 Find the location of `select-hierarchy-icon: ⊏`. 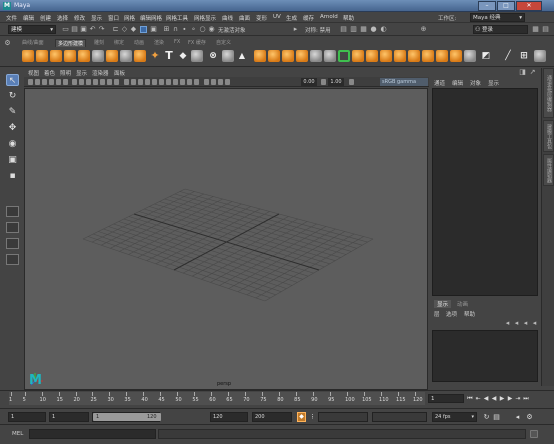

select-hierarchy-icon: ⊏ is located at coordinates (115, 29).